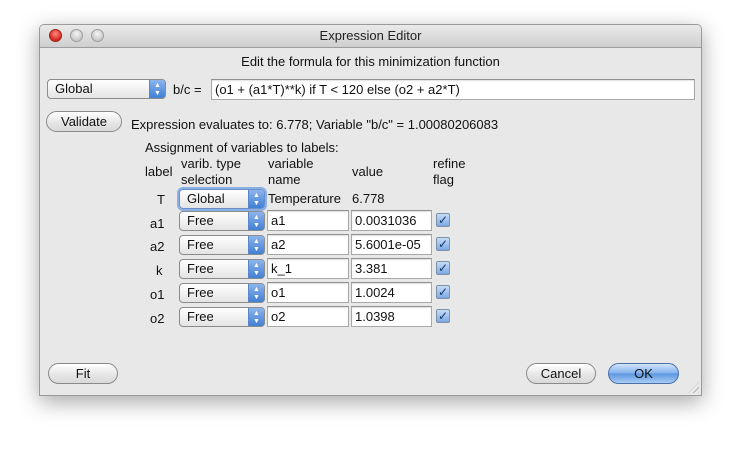  I want to click on refine-checkbox-o1: ✓, so click(443, 292).